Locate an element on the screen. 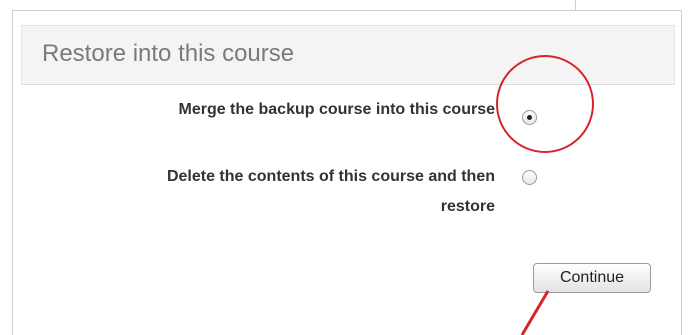 This screenshot has height=335, width=691. radio-selected-dot is located at coordinates (529, 117).